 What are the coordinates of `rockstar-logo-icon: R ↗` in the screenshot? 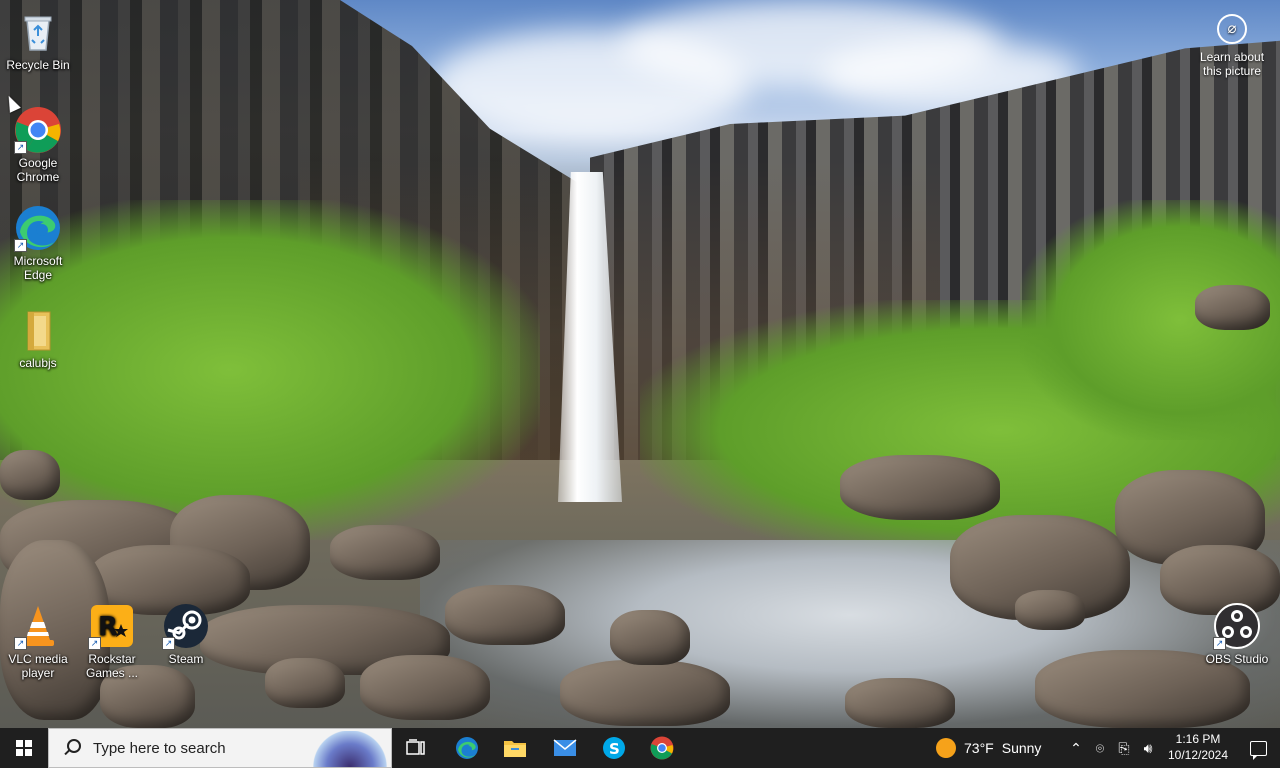 It's located at (112, 626).